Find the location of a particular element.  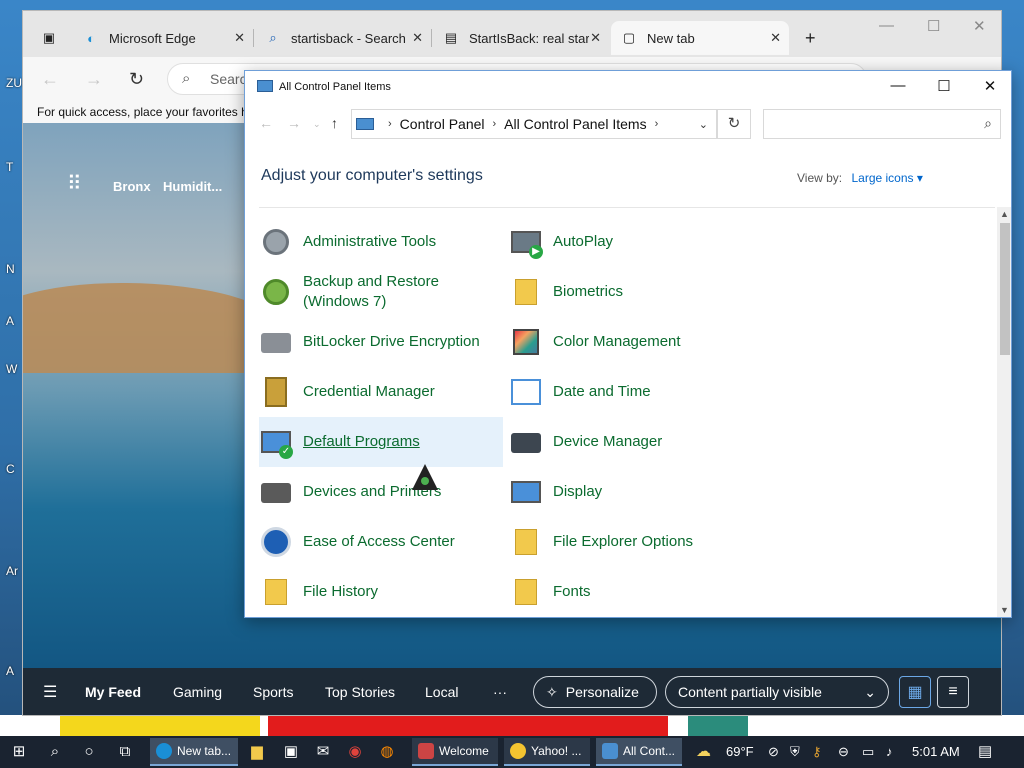

key-icon: ⚷ is located at coordinates (817, 752).